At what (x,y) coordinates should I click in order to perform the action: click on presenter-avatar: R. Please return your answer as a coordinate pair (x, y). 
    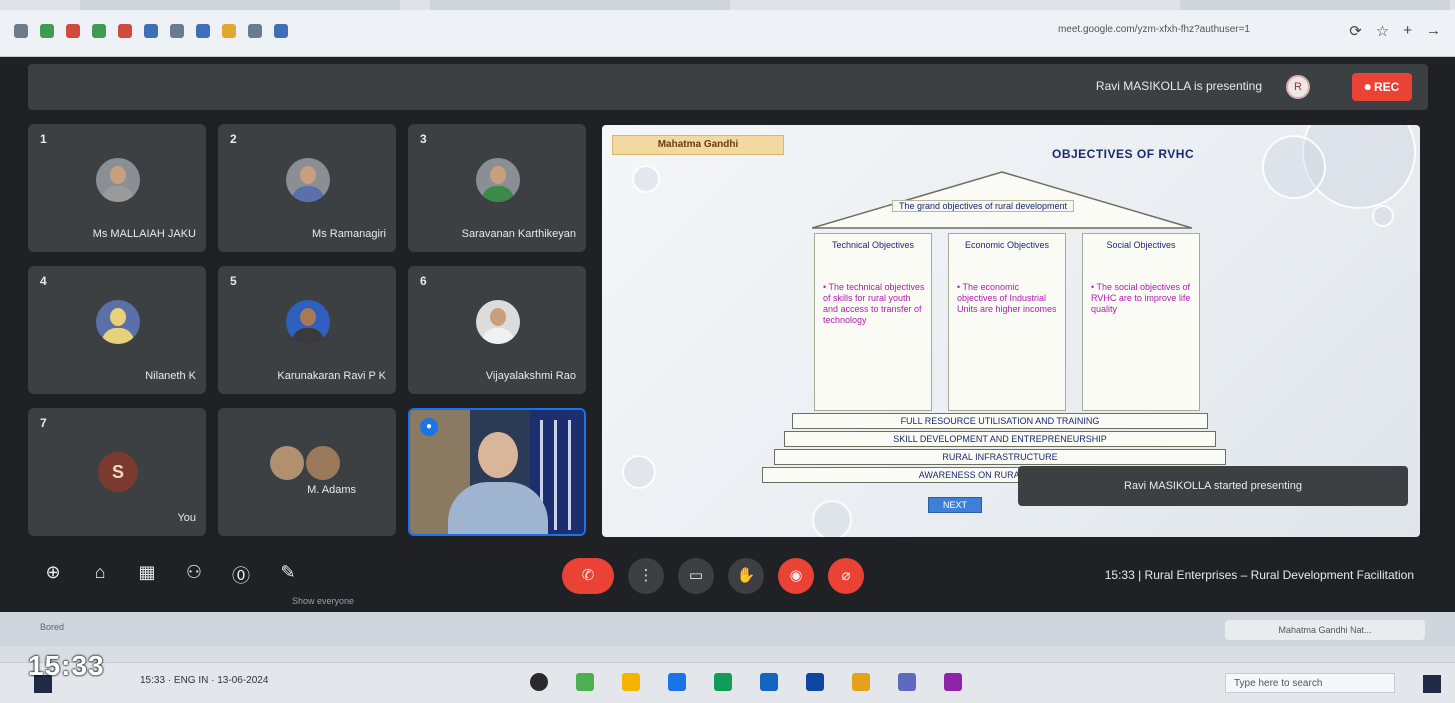
    Looking at the image, I should click on (1298, 87).